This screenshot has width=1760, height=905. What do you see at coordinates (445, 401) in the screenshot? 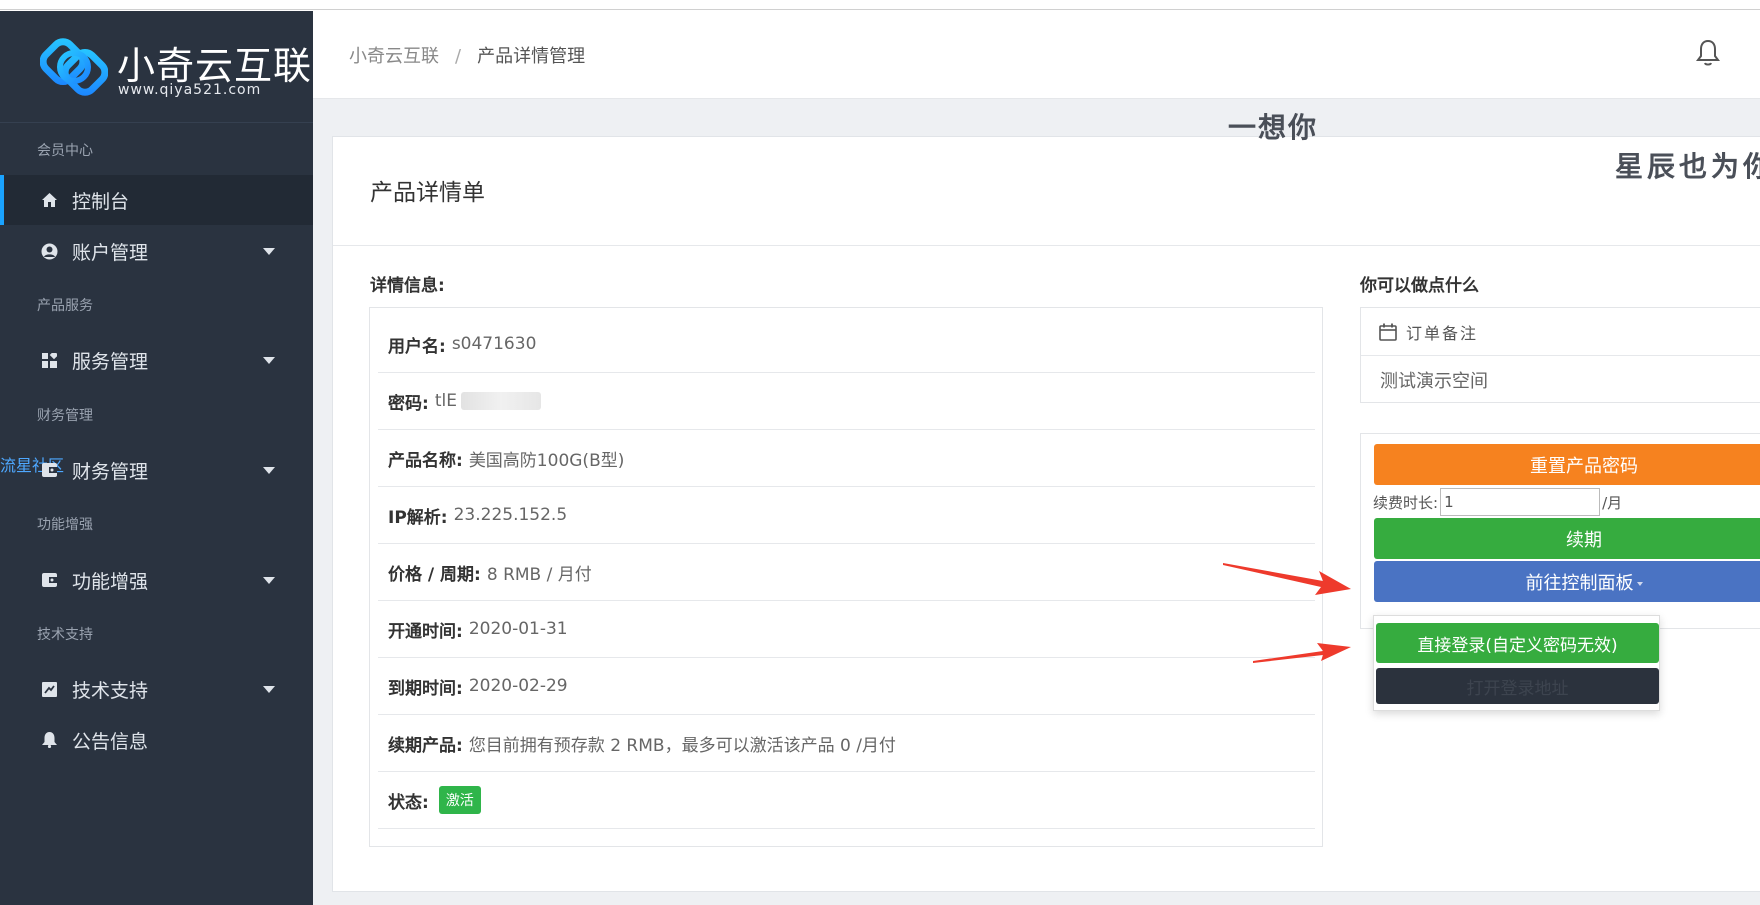
I see `detail-value: tlE` at bounding box center [445, 401].